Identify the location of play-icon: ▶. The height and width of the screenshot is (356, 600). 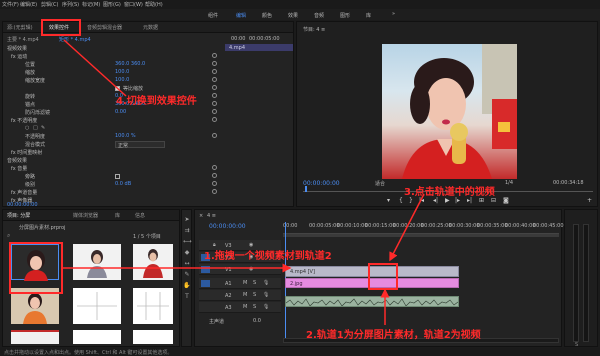
(447, 200).